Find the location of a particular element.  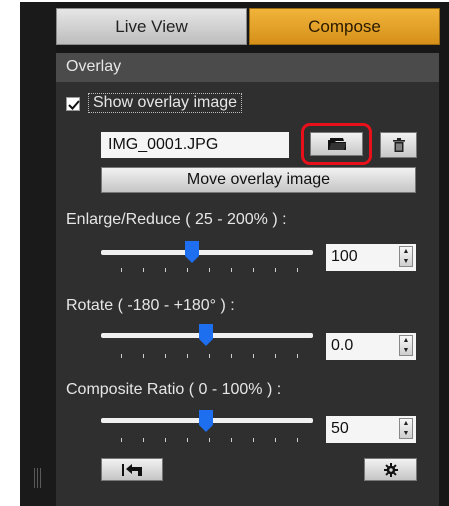

ratio-label: Composite Ratio ( 0 - 100% ) : is located at coordinates (174, 389).